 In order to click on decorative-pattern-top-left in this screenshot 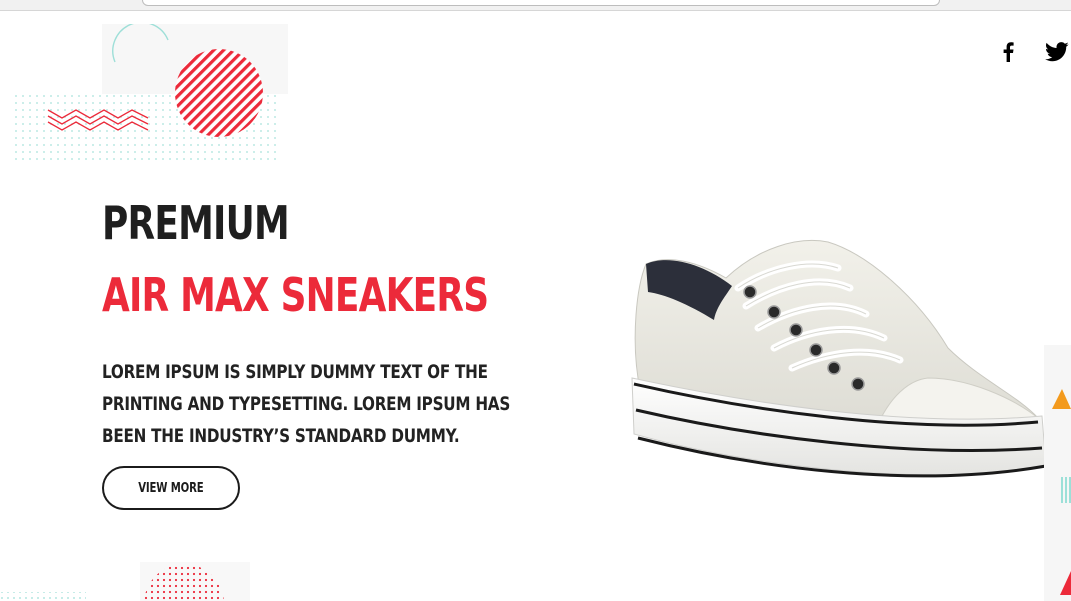, I will do `click(149, 92)`.